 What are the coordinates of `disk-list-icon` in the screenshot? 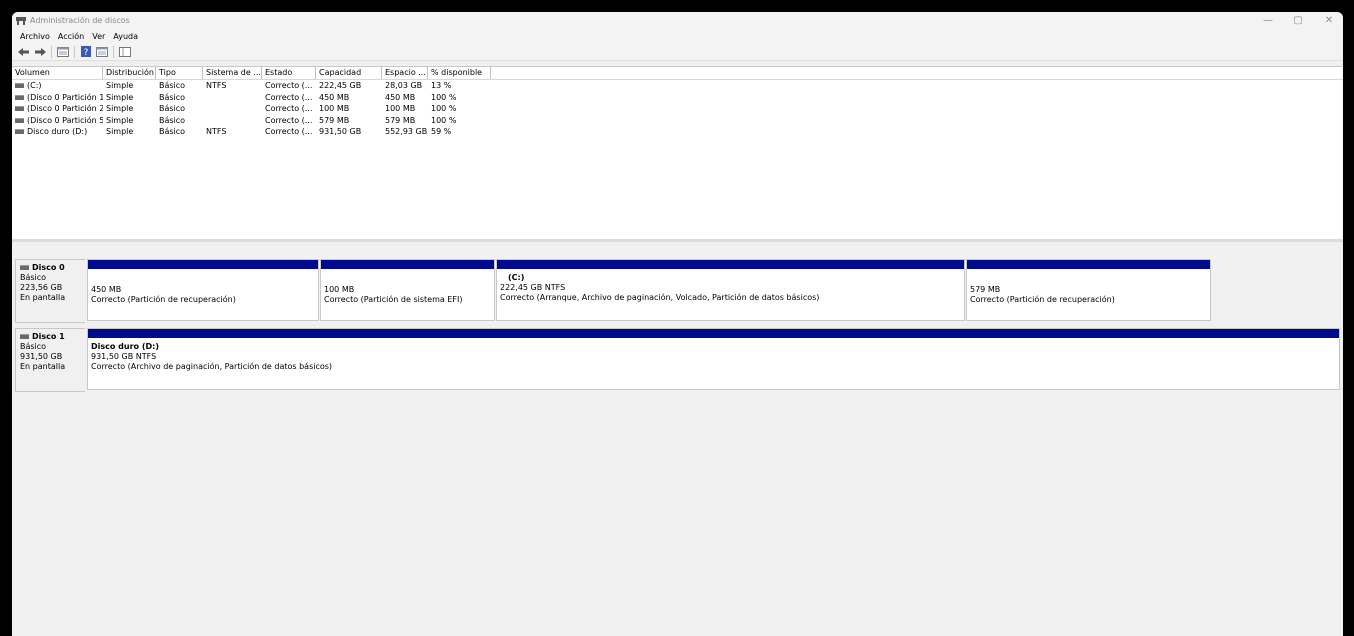 It's located at (63, 52).